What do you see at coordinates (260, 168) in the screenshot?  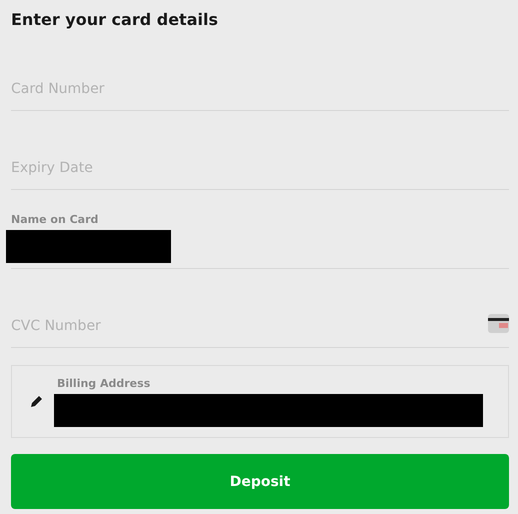 I see `input-field: Expiry Date` at bounding box center [260, 168].